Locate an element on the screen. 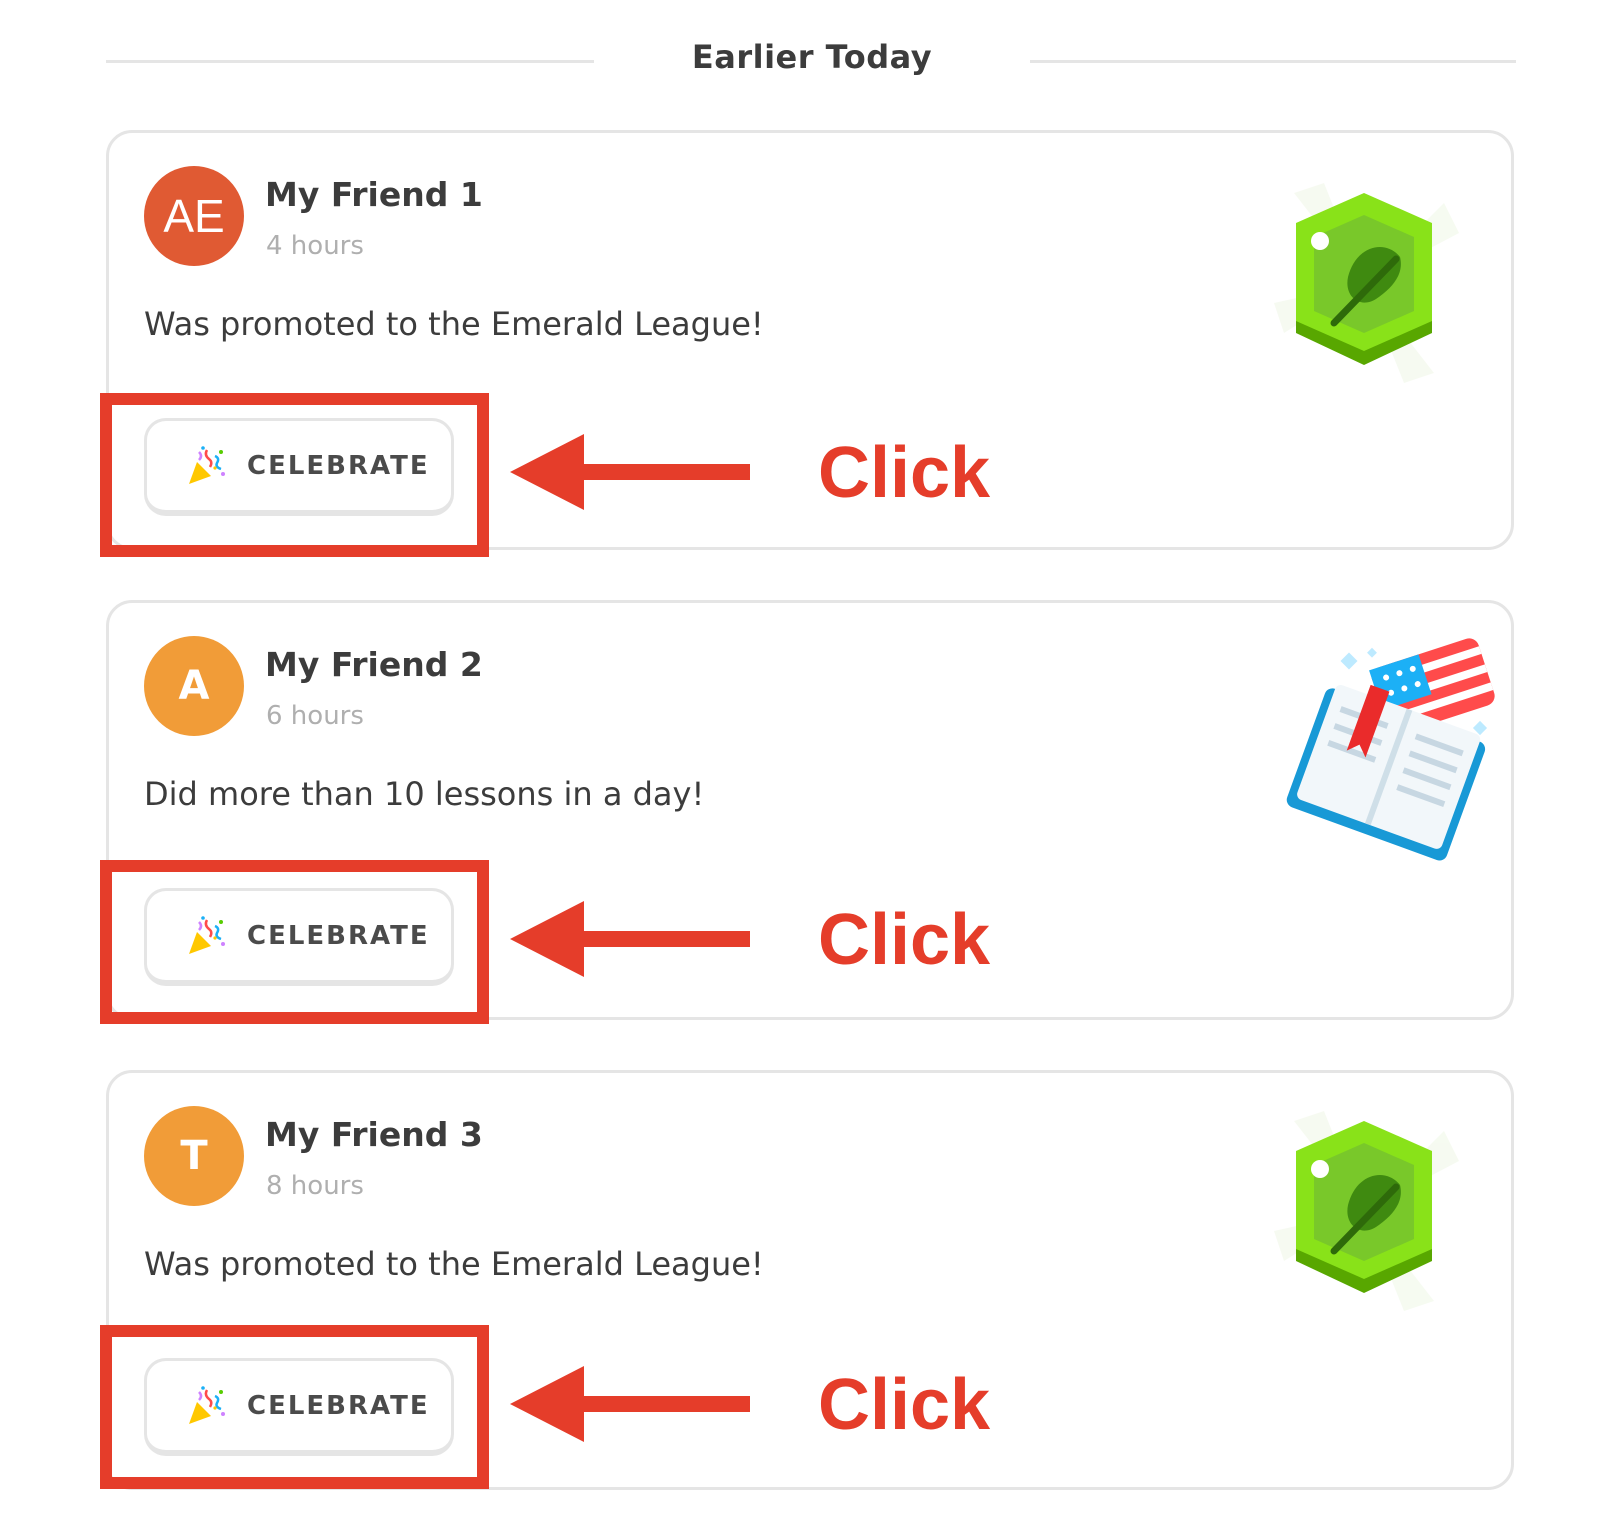 This screenshot has width=1614, height=1528. avatar: T is located at coordinates (194, 1156).